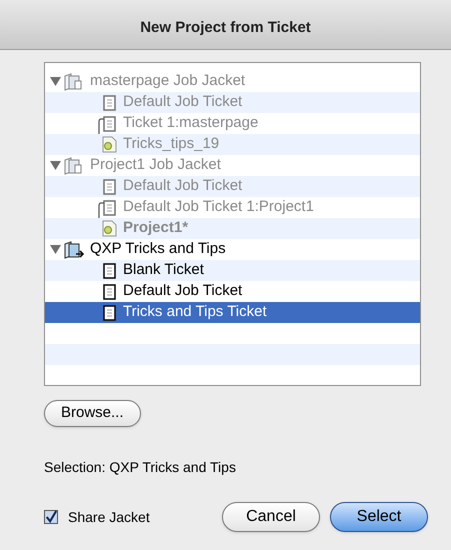 The height and width of the screenshot is (550, 451). What do you see at coordinates (155, 228) in the screenshot?
I see `ticket-label: Project1*` at bounding box center [155, 228].